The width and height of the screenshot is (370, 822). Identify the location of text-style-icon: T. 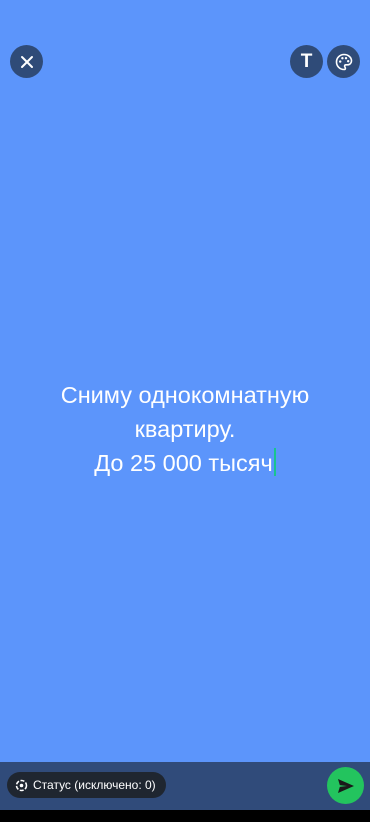
(306, 61).